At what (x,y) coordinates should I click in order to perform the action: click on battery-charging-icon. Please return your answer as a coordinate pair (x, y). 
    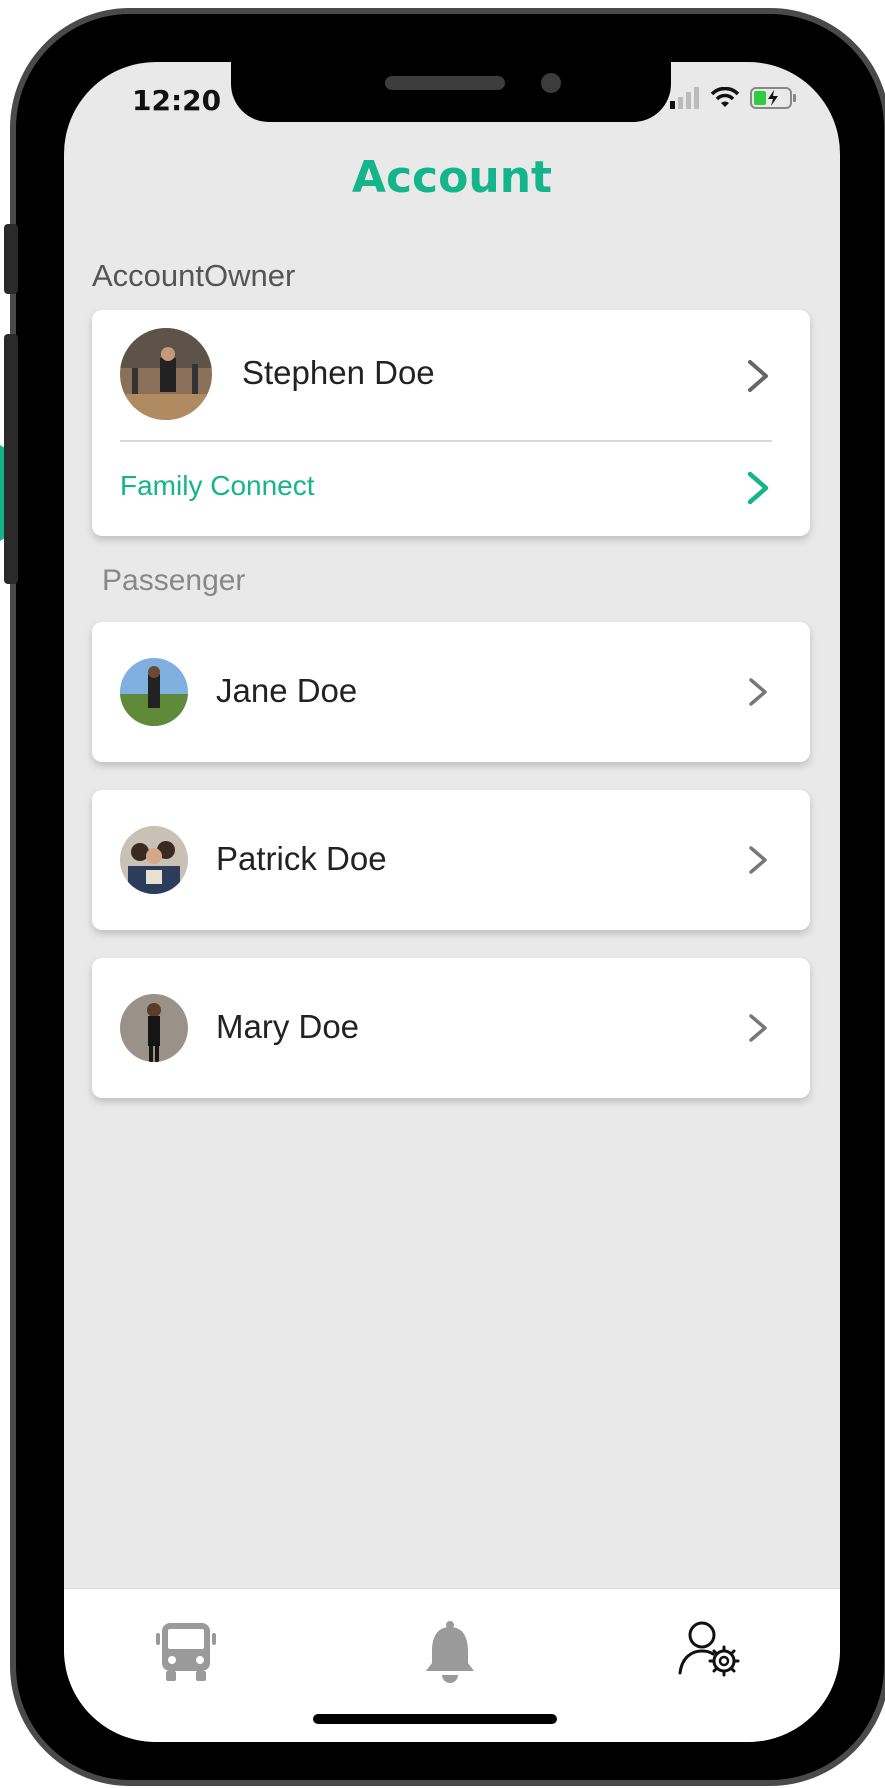
    Looking at the image, I should click on (773, 98).